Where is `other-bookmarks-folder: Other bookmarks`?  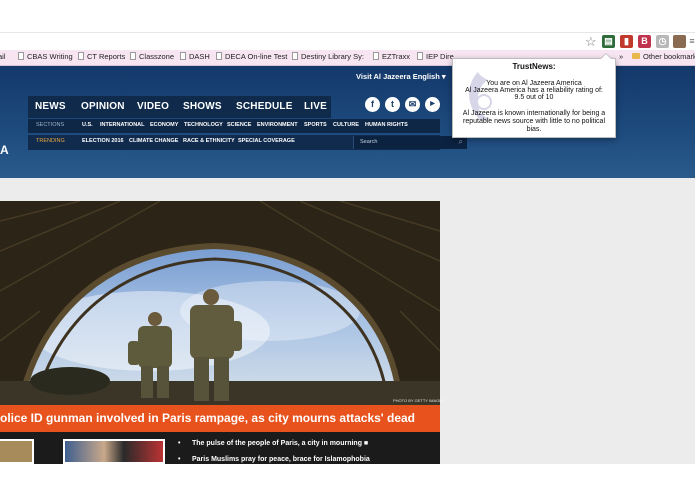
other-bookmarks-folder: Other bookmarks is located at coordinates (663, 56).